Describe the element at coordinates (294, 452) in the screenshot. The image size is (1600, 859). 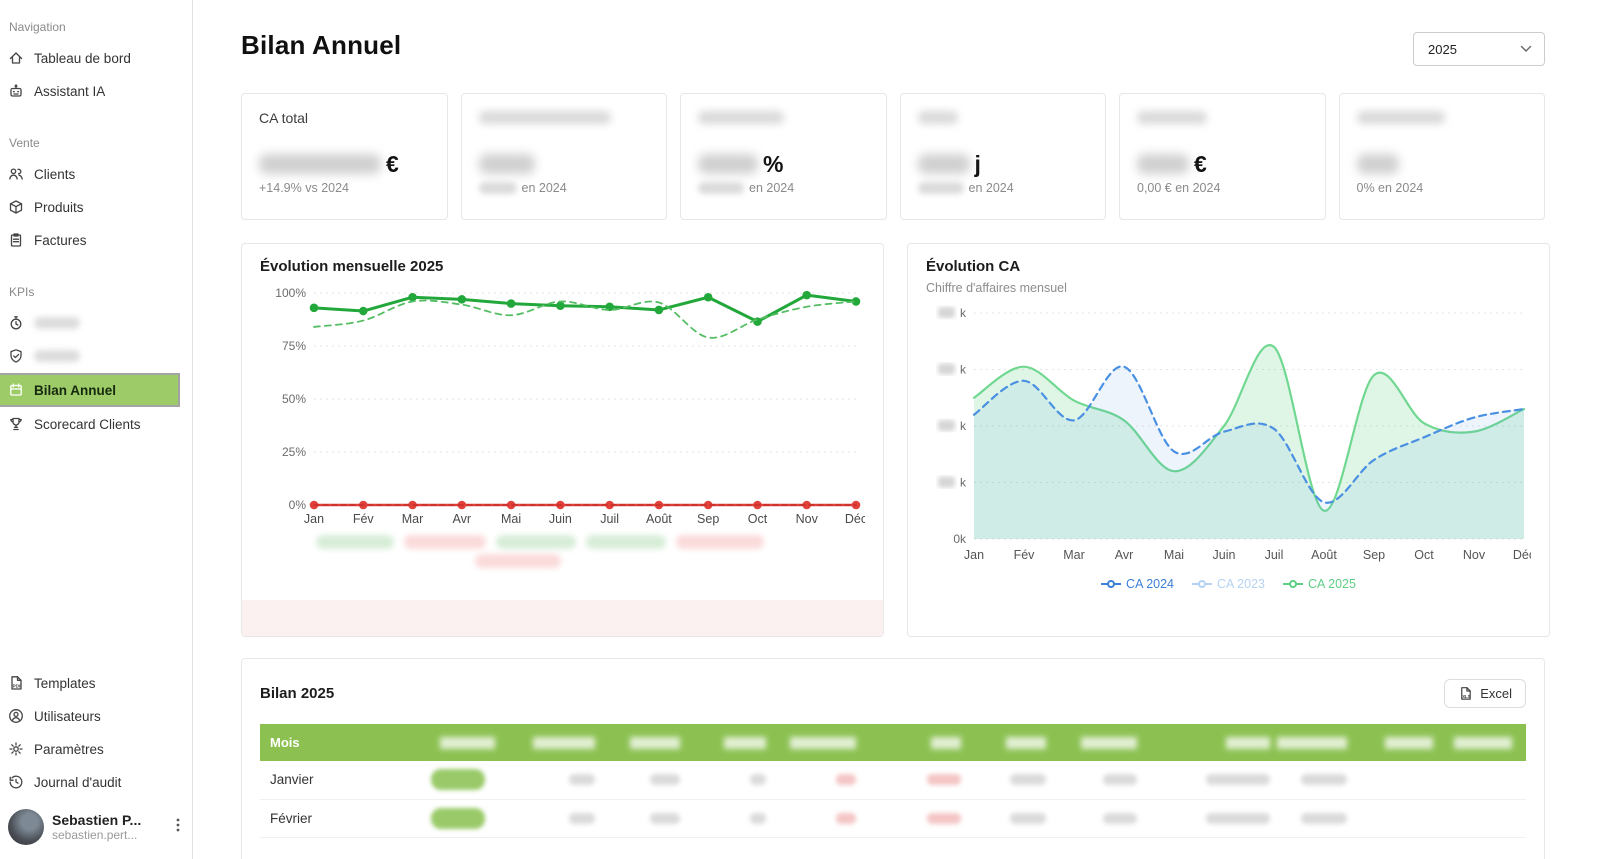
I see `svg-text: 25%` at that location.